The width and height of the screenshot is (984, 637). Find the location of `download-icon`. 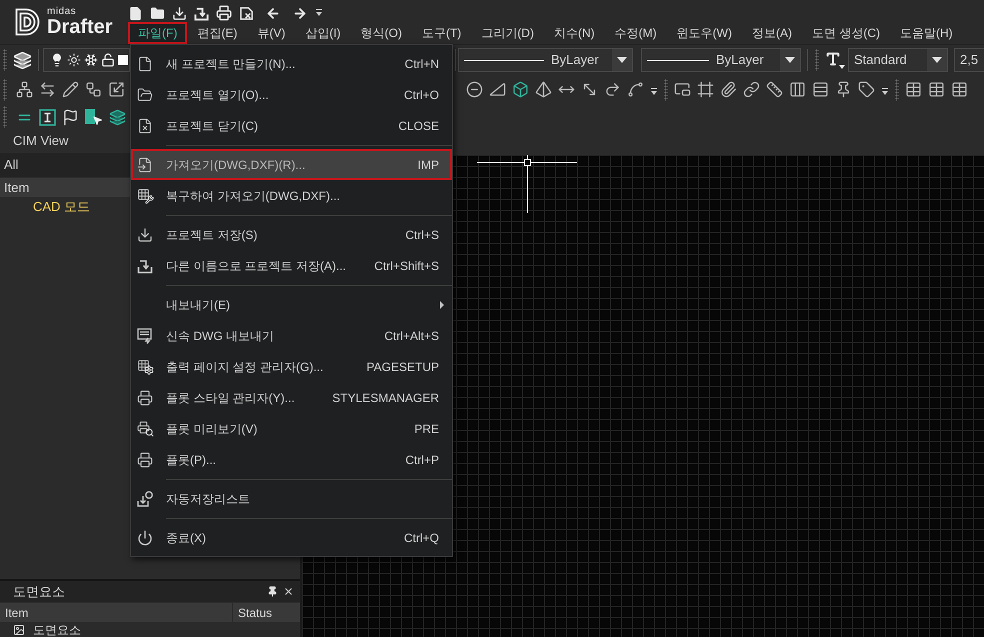

download-icon is located at coordinates (179, 13).